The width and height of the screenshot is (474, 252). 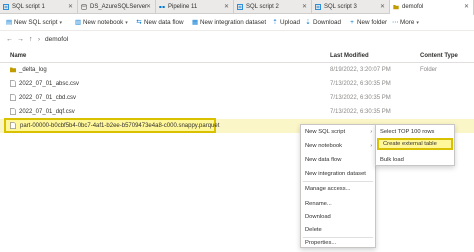 I want to click on tab-demofol: demofol ✕, so click(x=432, y=7).